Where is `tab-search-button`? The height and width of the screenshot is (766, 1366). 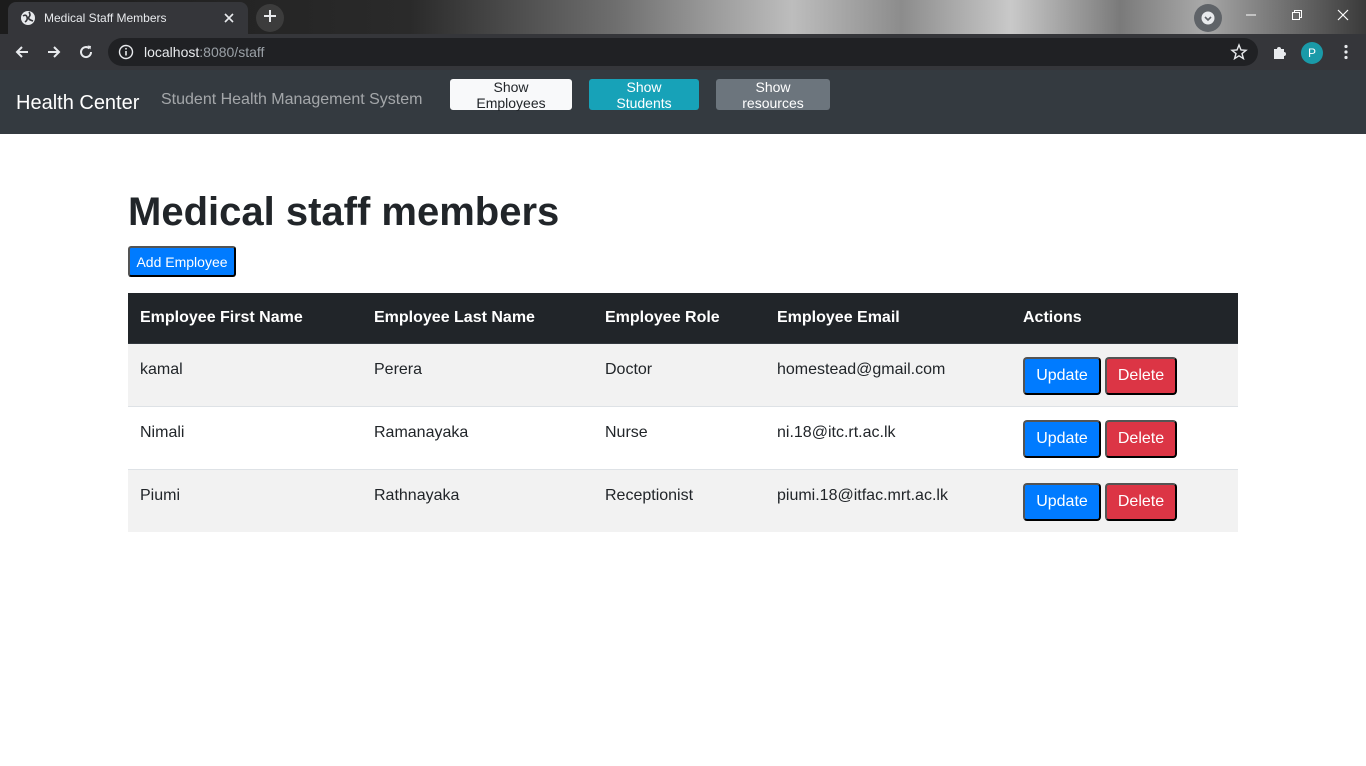 tab-search-button is located at coordinates (1208, 18).